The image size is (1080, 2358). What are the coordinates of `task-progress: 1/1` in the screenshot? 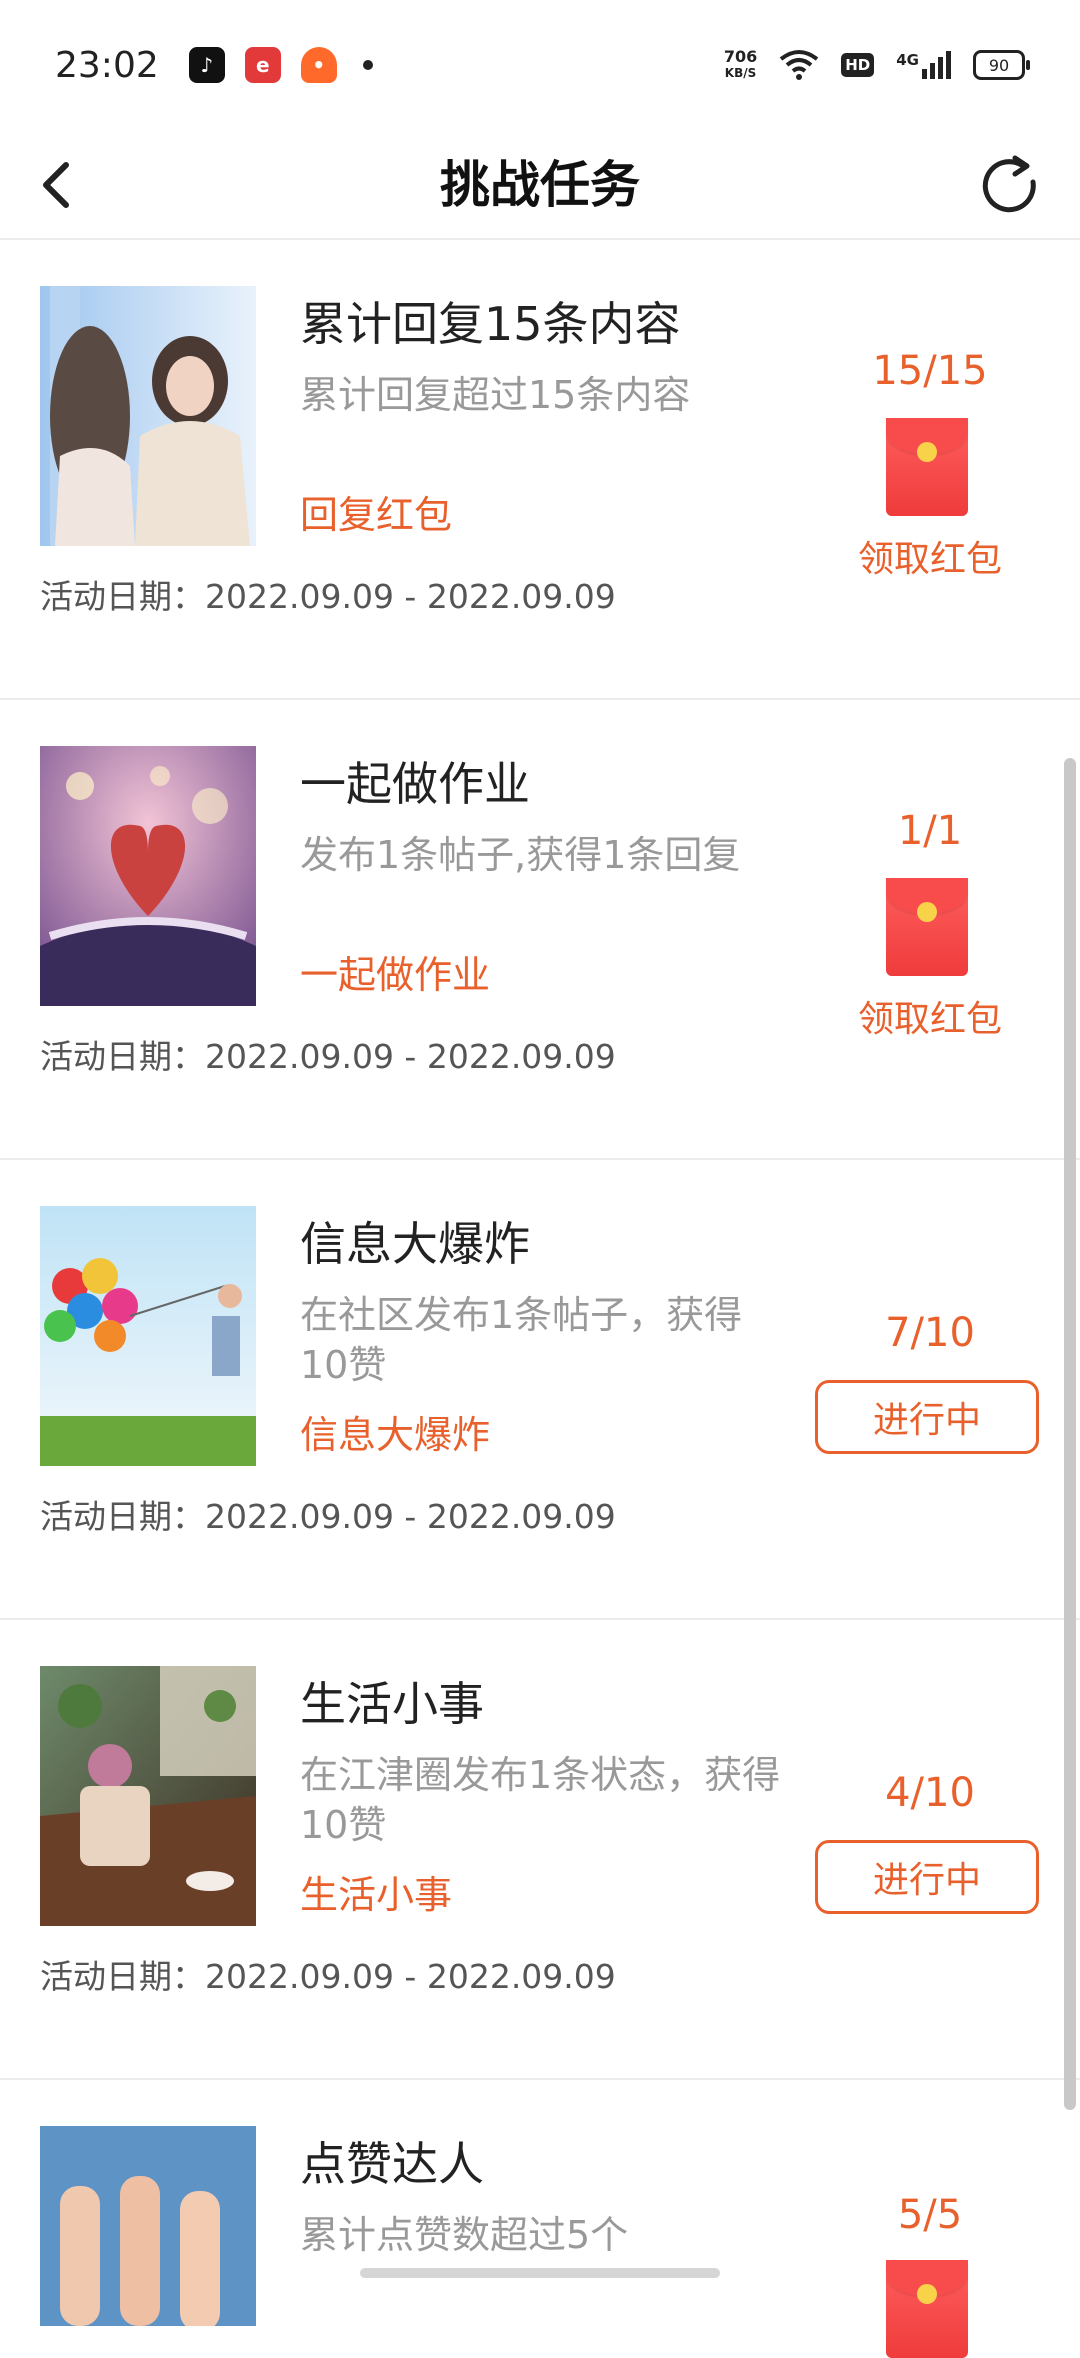 It's located at (930, 831).